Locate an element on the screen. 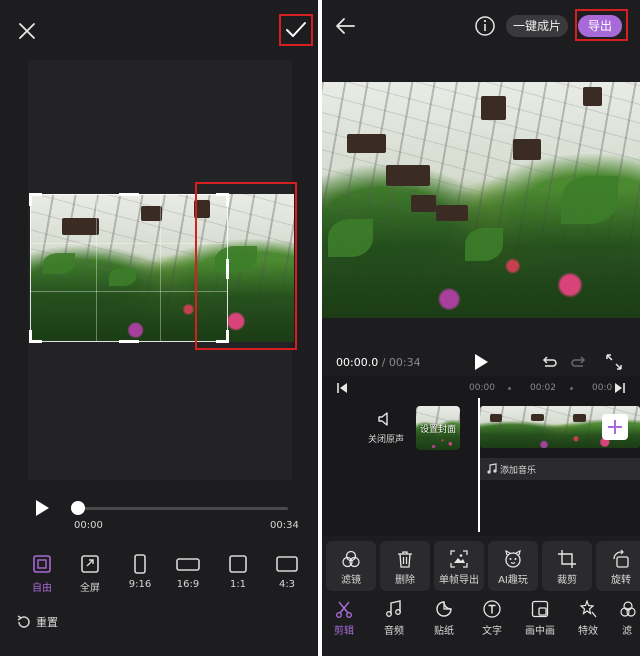 The height and width of the screenshot is (656, 640). tool-label: 删除 is located at coordinates (405, 580).